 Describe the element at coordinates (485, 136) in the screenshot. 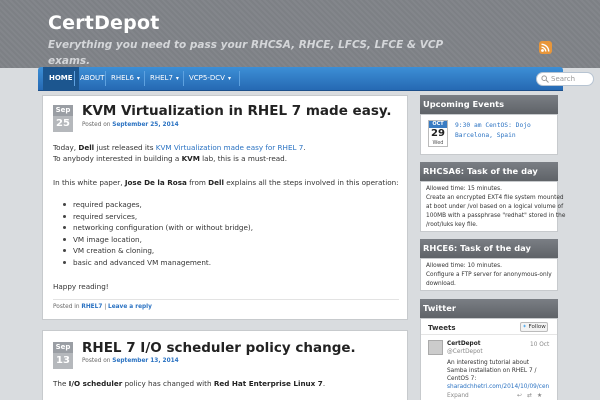

I see `event-location: Barcelona, Spain` at that location.